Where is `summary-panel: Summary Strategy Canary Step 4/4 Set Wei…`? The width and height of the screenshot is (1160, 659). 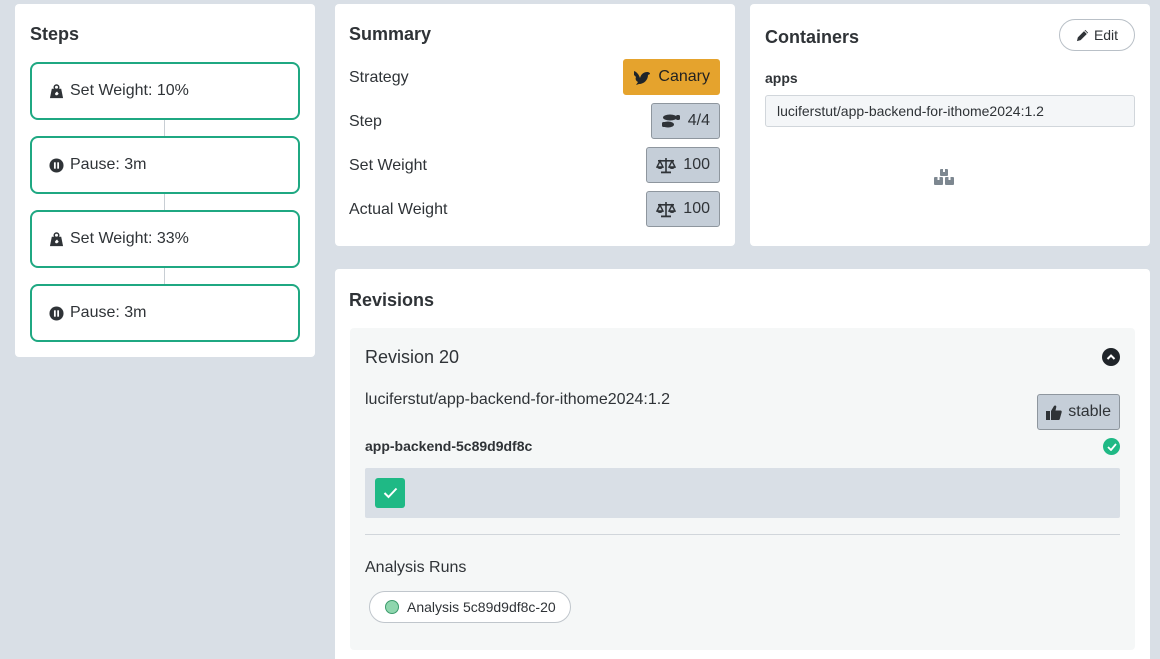
summary-panel: Summary Strategy Canary Step 4/4 Set Wei… is located at coordinates (535, 125).